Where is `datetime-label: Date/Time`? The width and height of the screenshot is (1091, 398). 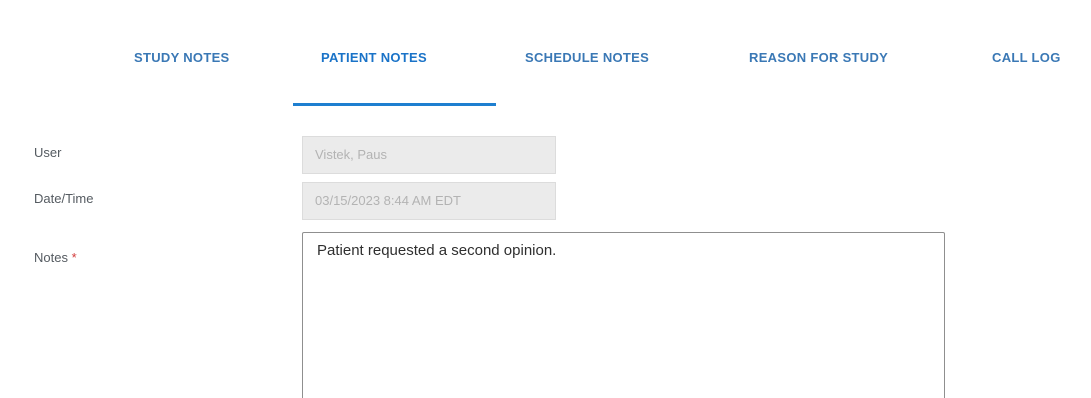 datetime-label: Date/Time is located at coordinates (64, 198).